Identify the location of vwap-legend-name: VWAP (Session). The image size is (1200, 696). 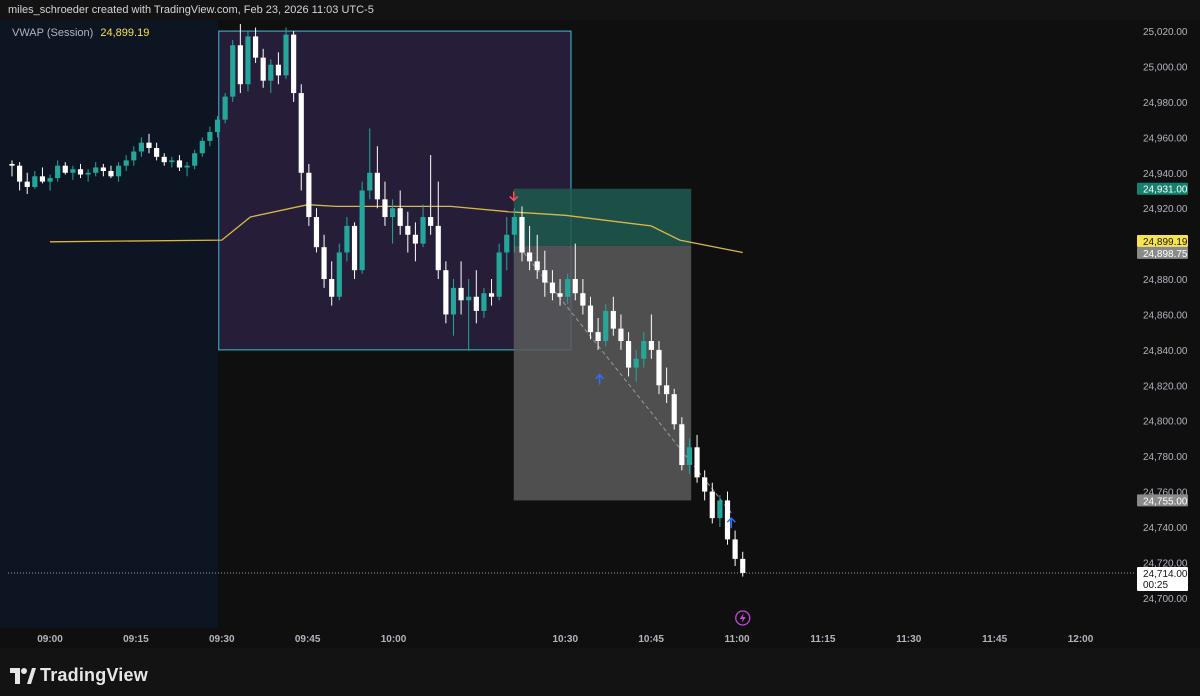
(53, 33).